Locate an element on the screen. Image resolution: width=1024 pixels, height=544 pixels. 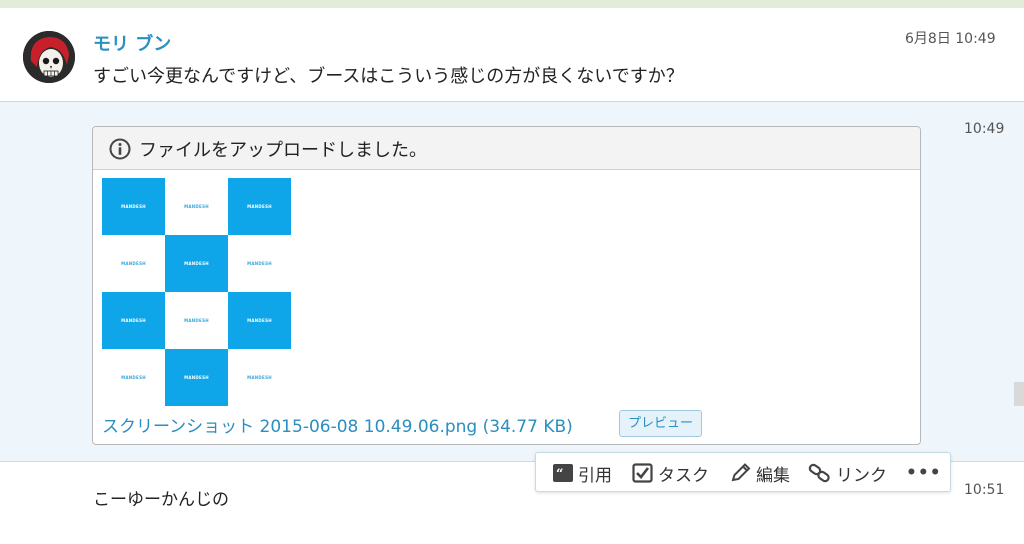
quote-label: 引用 is located at coordinates (595, 475).